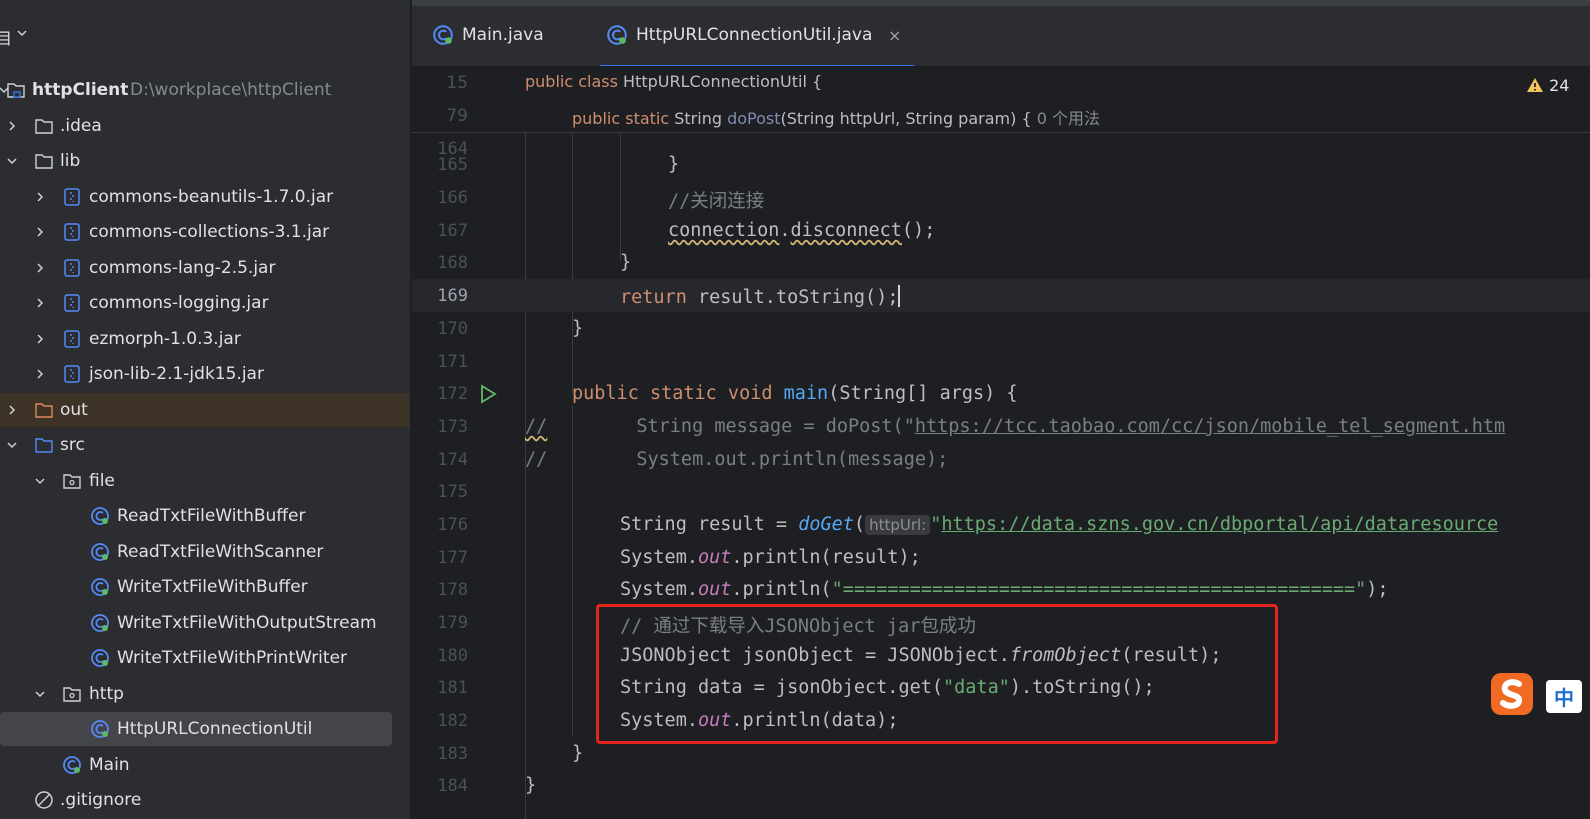 Image resolution: width=1590 pixels, height=819 pixels. What do you see at coordinates (211, 516) in the screenshot?
I see `tree-item-label: ReadTxtFileWithBuffer` at bounding box center [211, 516].